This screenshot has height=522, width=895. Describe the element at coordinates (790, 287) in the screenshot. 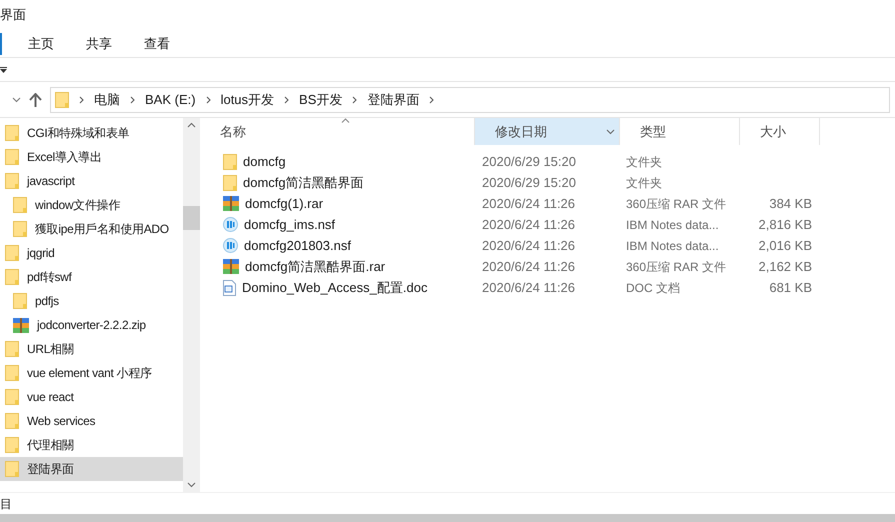

I see `file-size: 681 KB` at that location.